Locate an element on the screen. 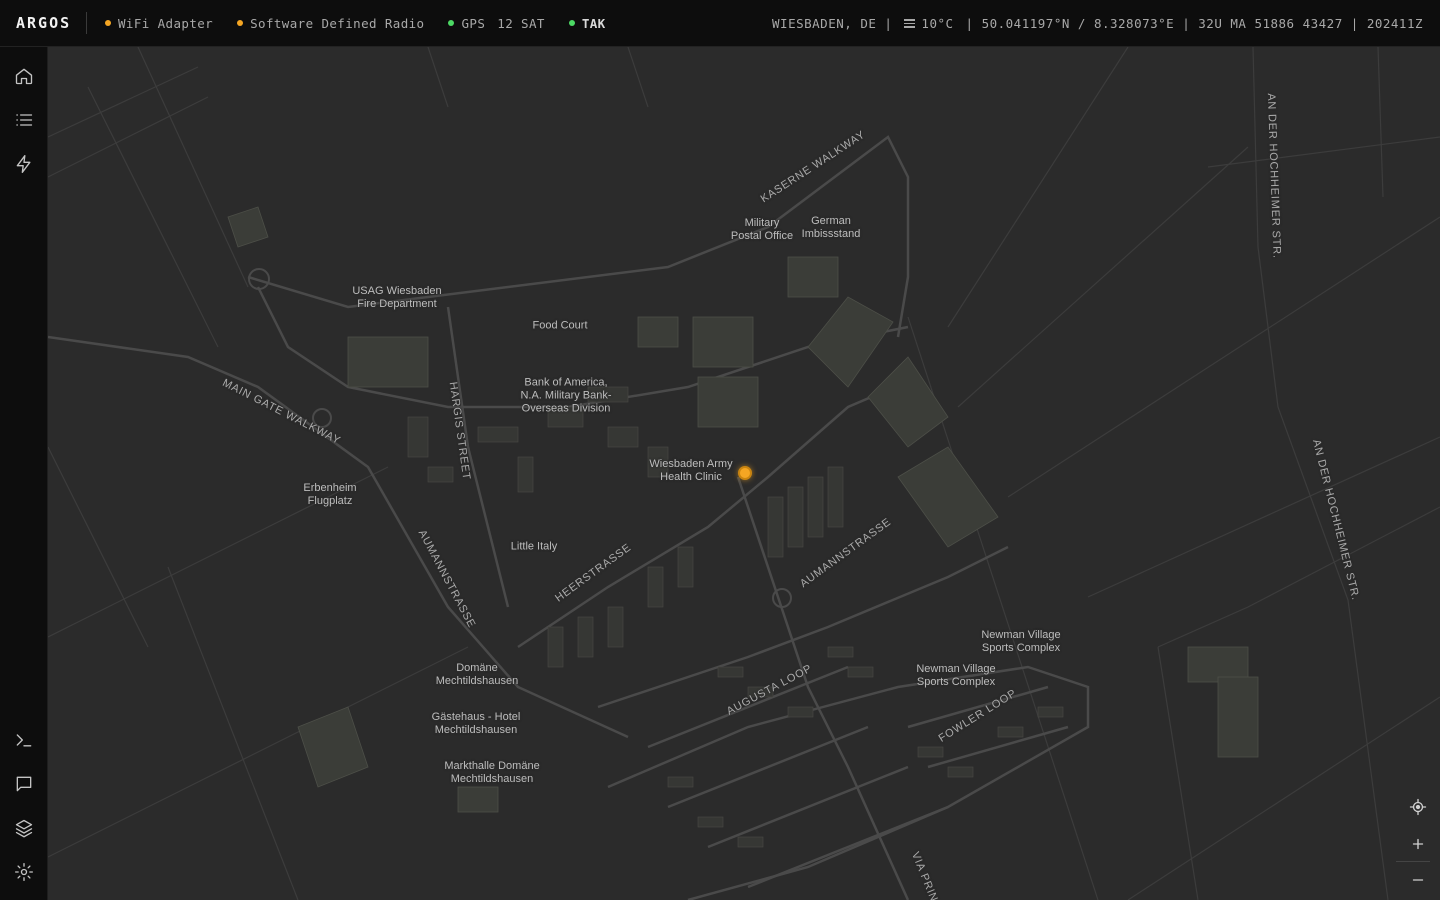 This screenshot has height=900, width=1440. status-label: TAK is located at coordinates (593, 23).